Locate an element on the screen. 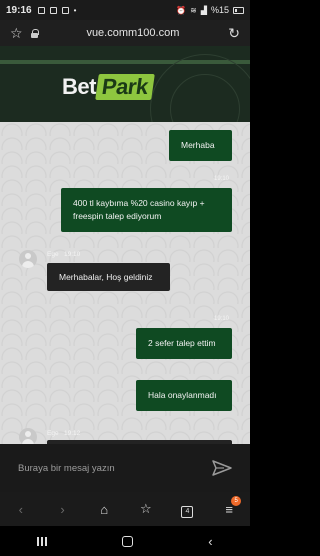  wifi-icon: ≋ is located at coordinates (193, 10).